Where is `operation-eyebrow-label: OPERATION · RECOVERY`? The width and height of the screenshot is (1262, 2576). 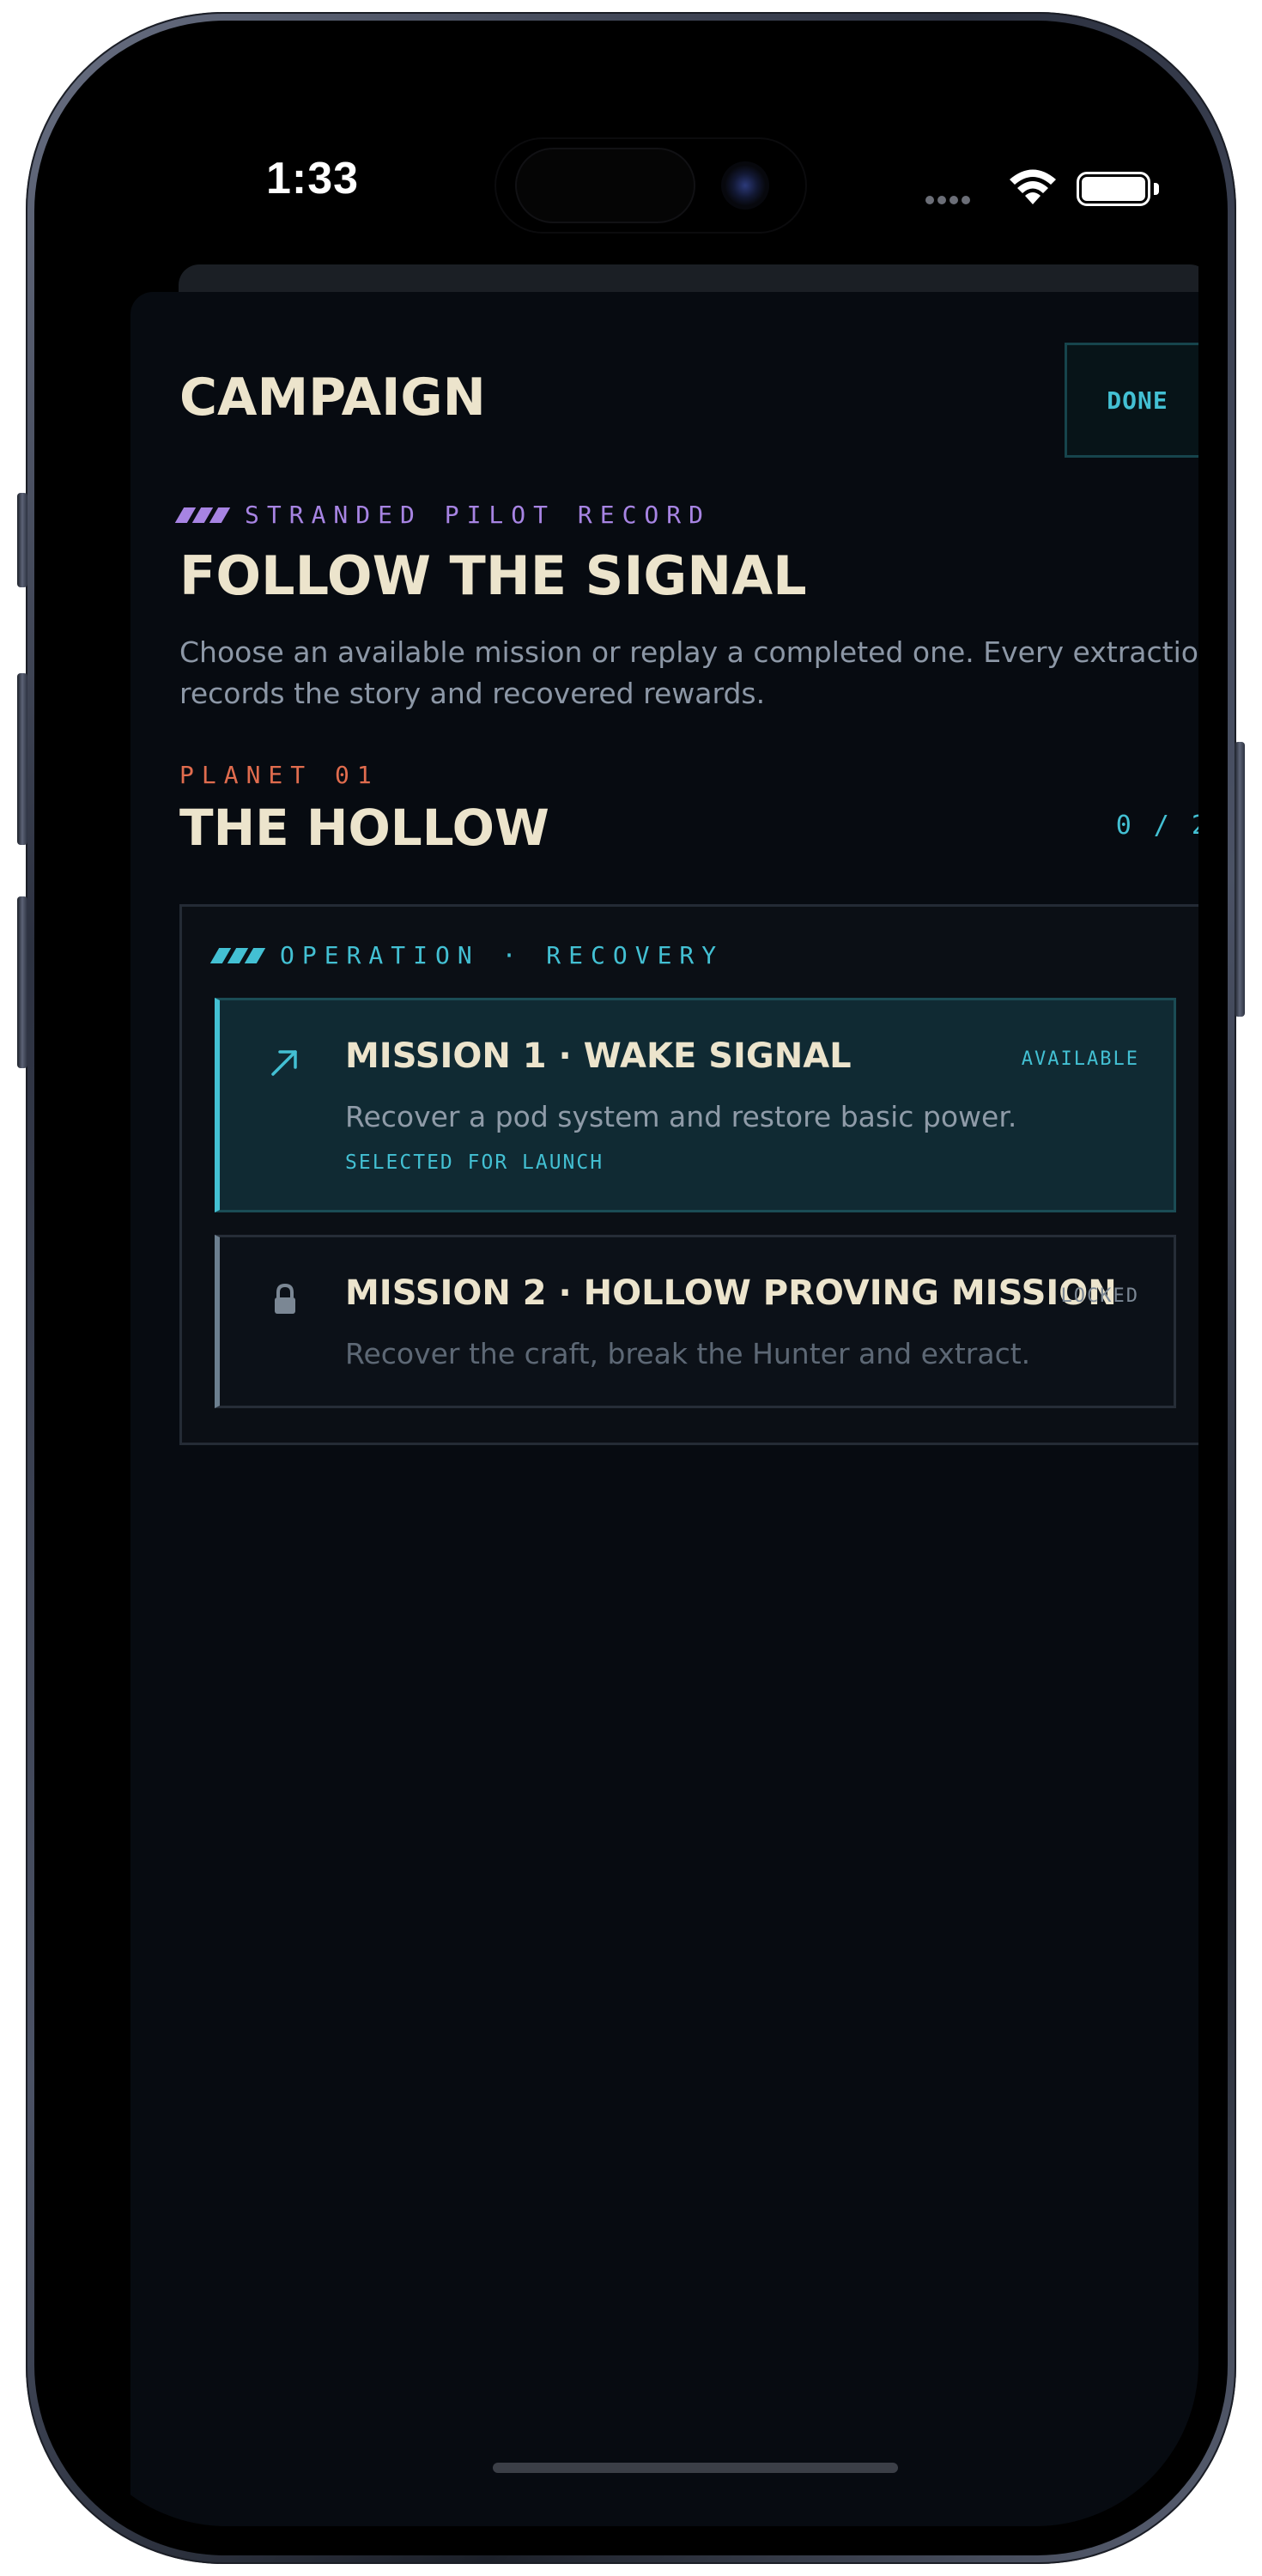
operation-eyebrow-label: OPERATION · RECOVERY is located at coordinates (503, 955).